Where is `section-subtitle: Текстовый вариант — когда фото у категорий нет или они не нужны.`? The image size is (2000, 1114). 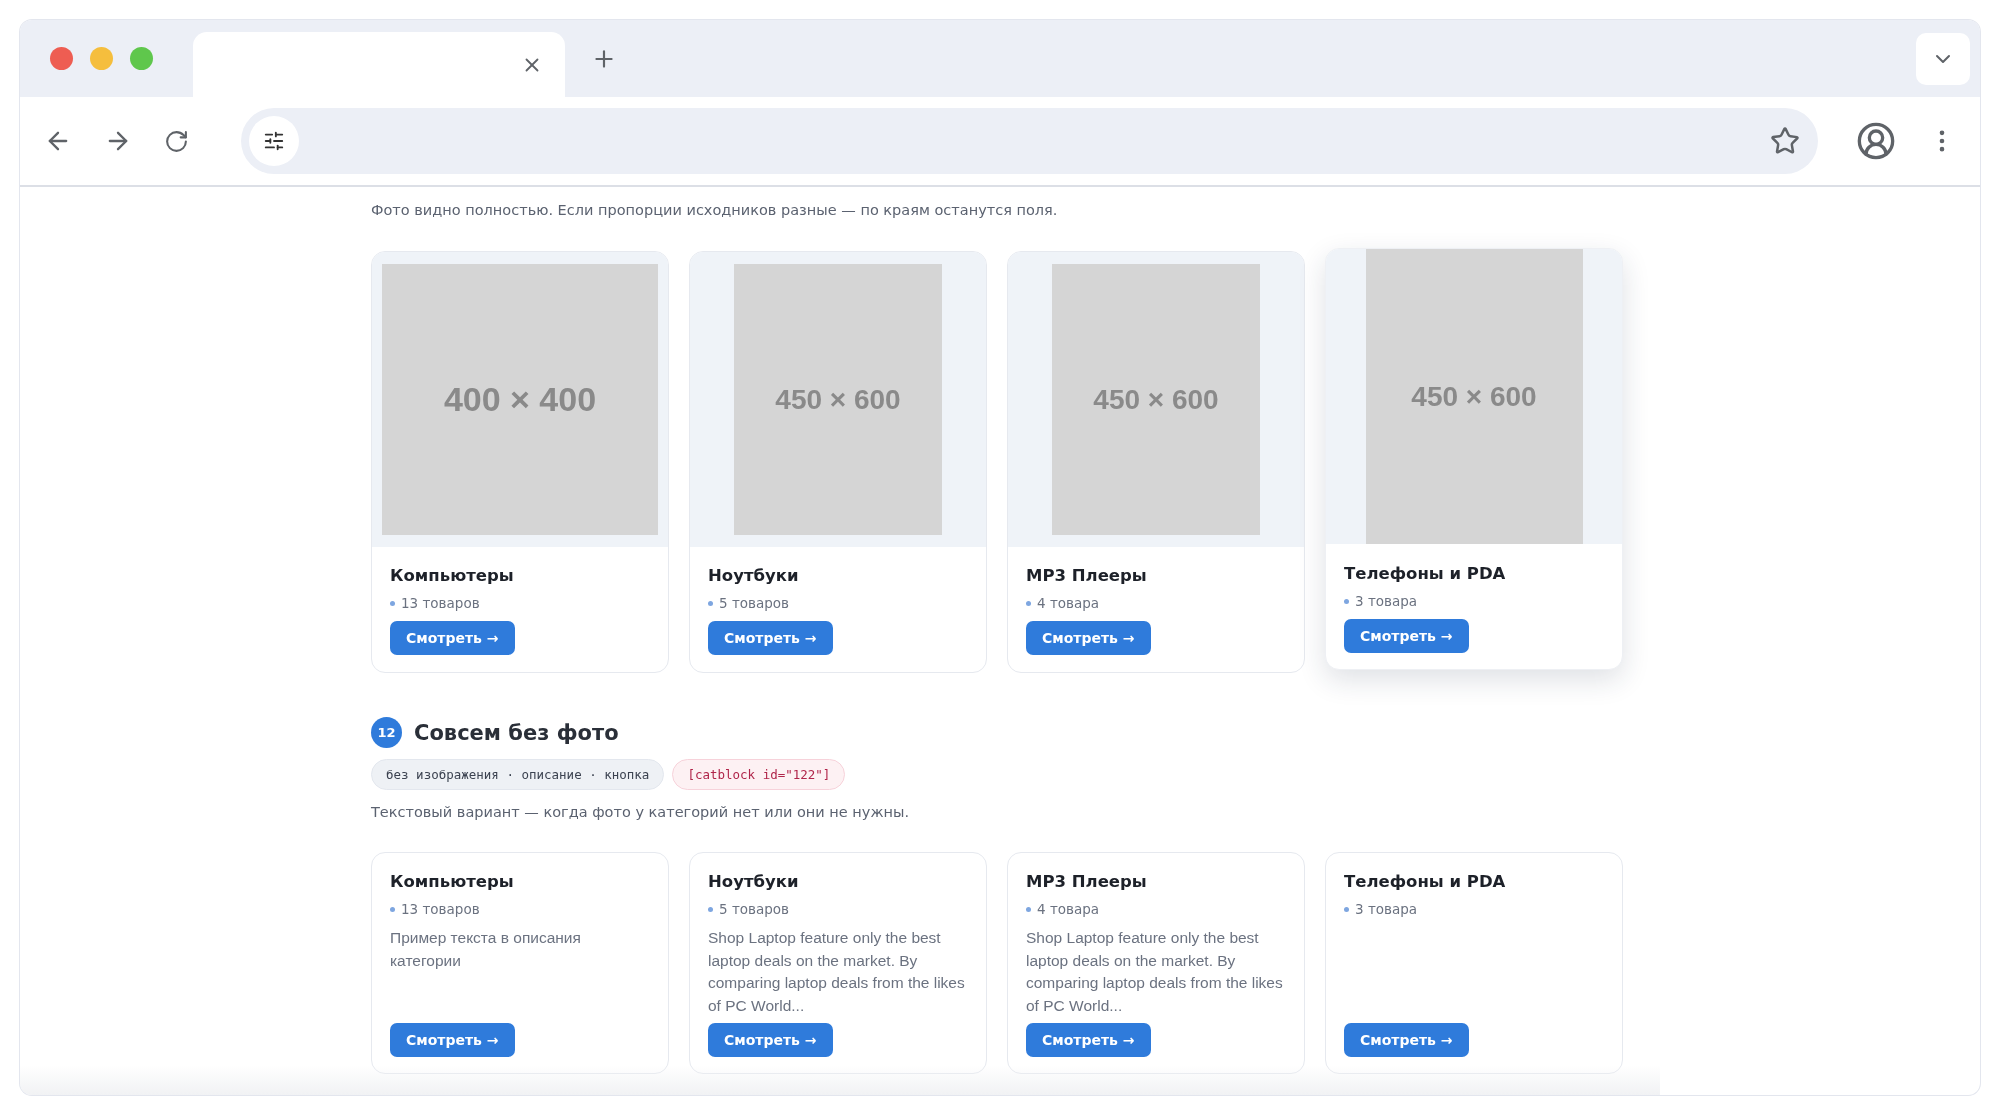 section-subtitle: Текстовый вариант — когда фото у категорий нет или они не нужны. is located at coordinates (640, 812).